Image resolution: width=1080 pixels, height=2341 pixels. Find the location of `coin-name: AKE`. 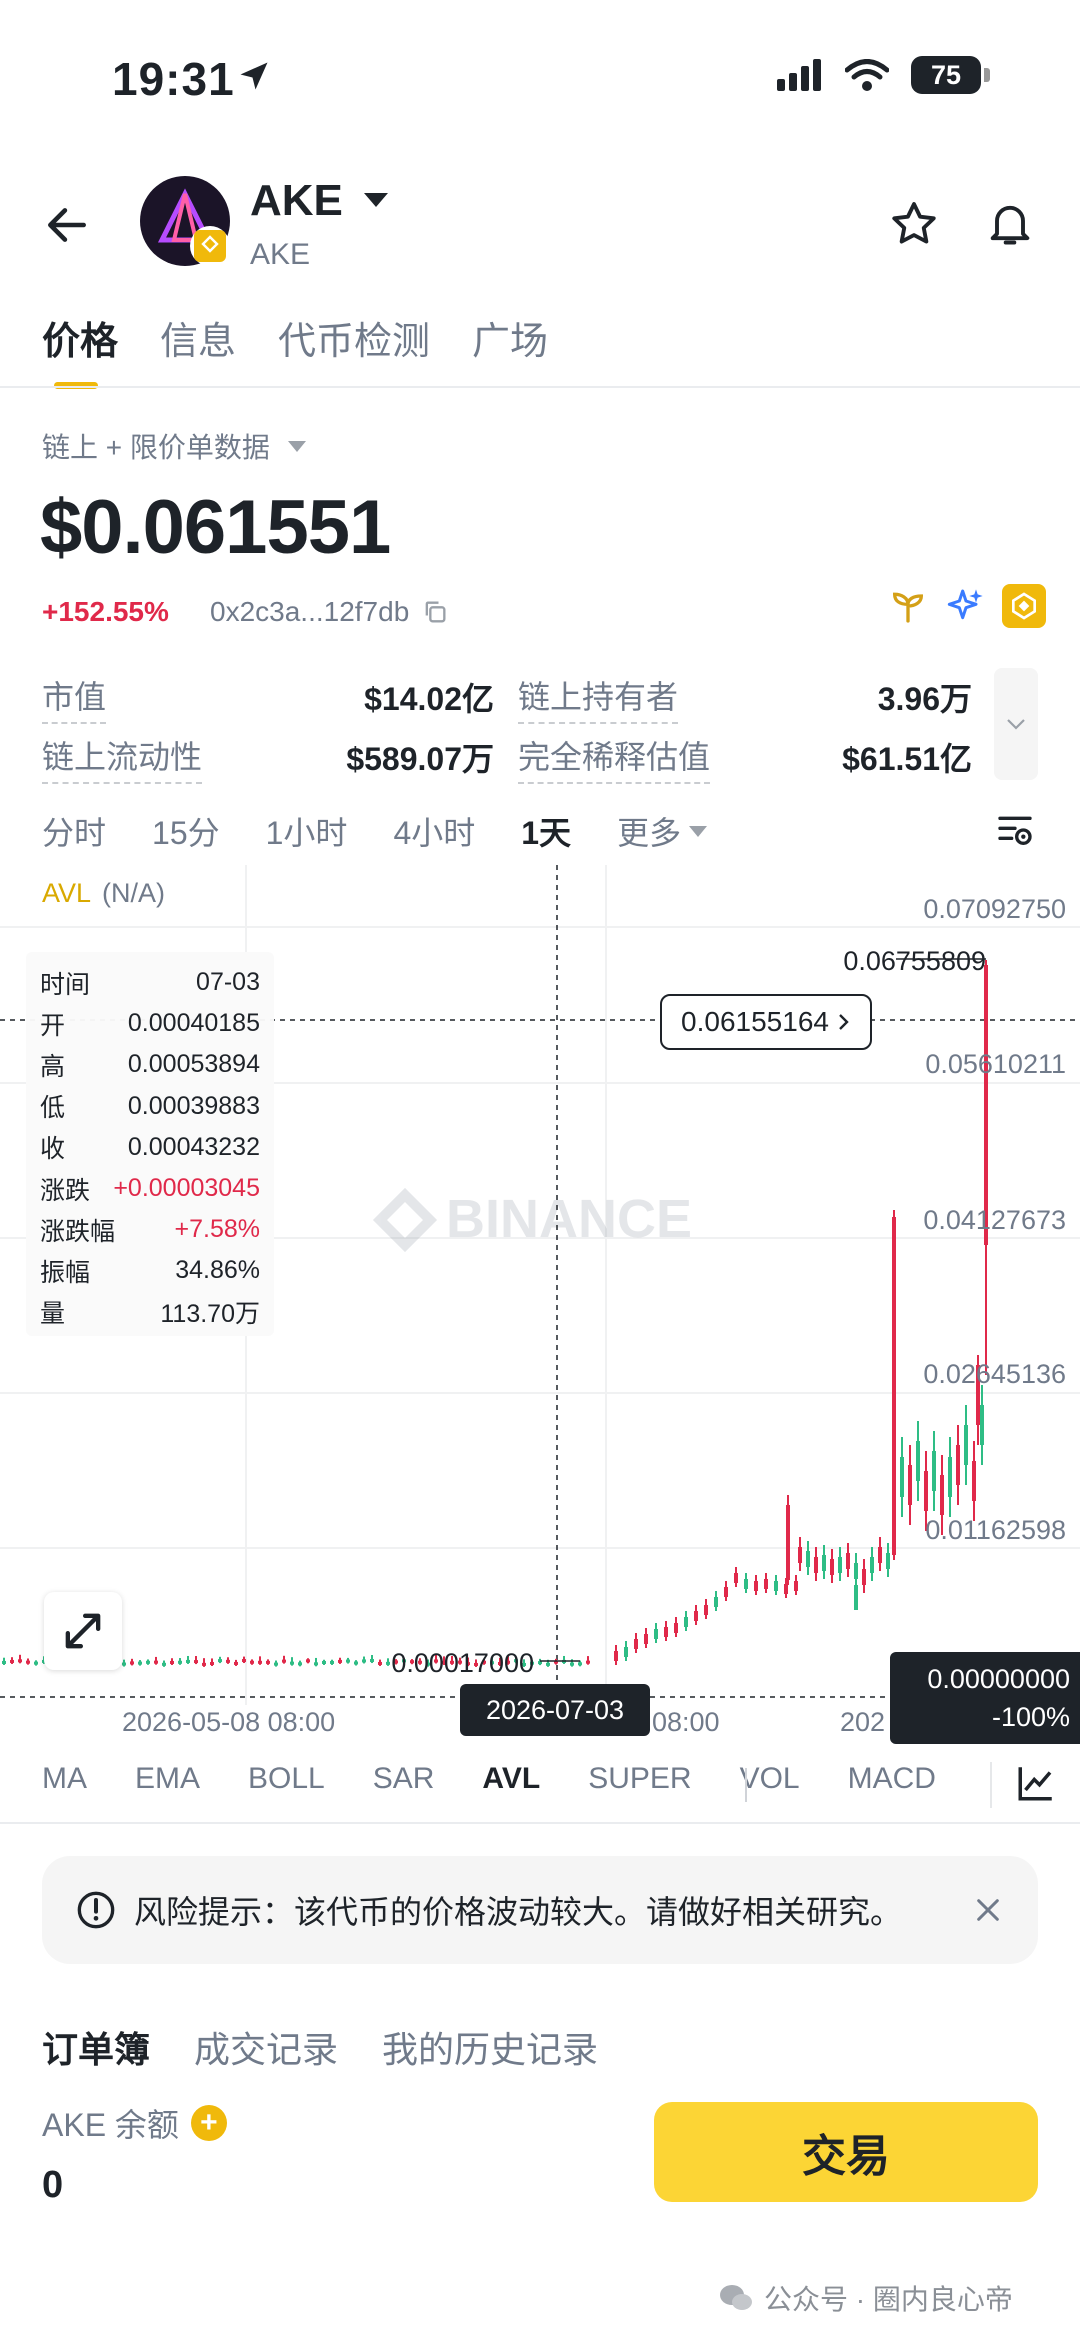

coin-name: AKE is located at coordinates (296, 201).